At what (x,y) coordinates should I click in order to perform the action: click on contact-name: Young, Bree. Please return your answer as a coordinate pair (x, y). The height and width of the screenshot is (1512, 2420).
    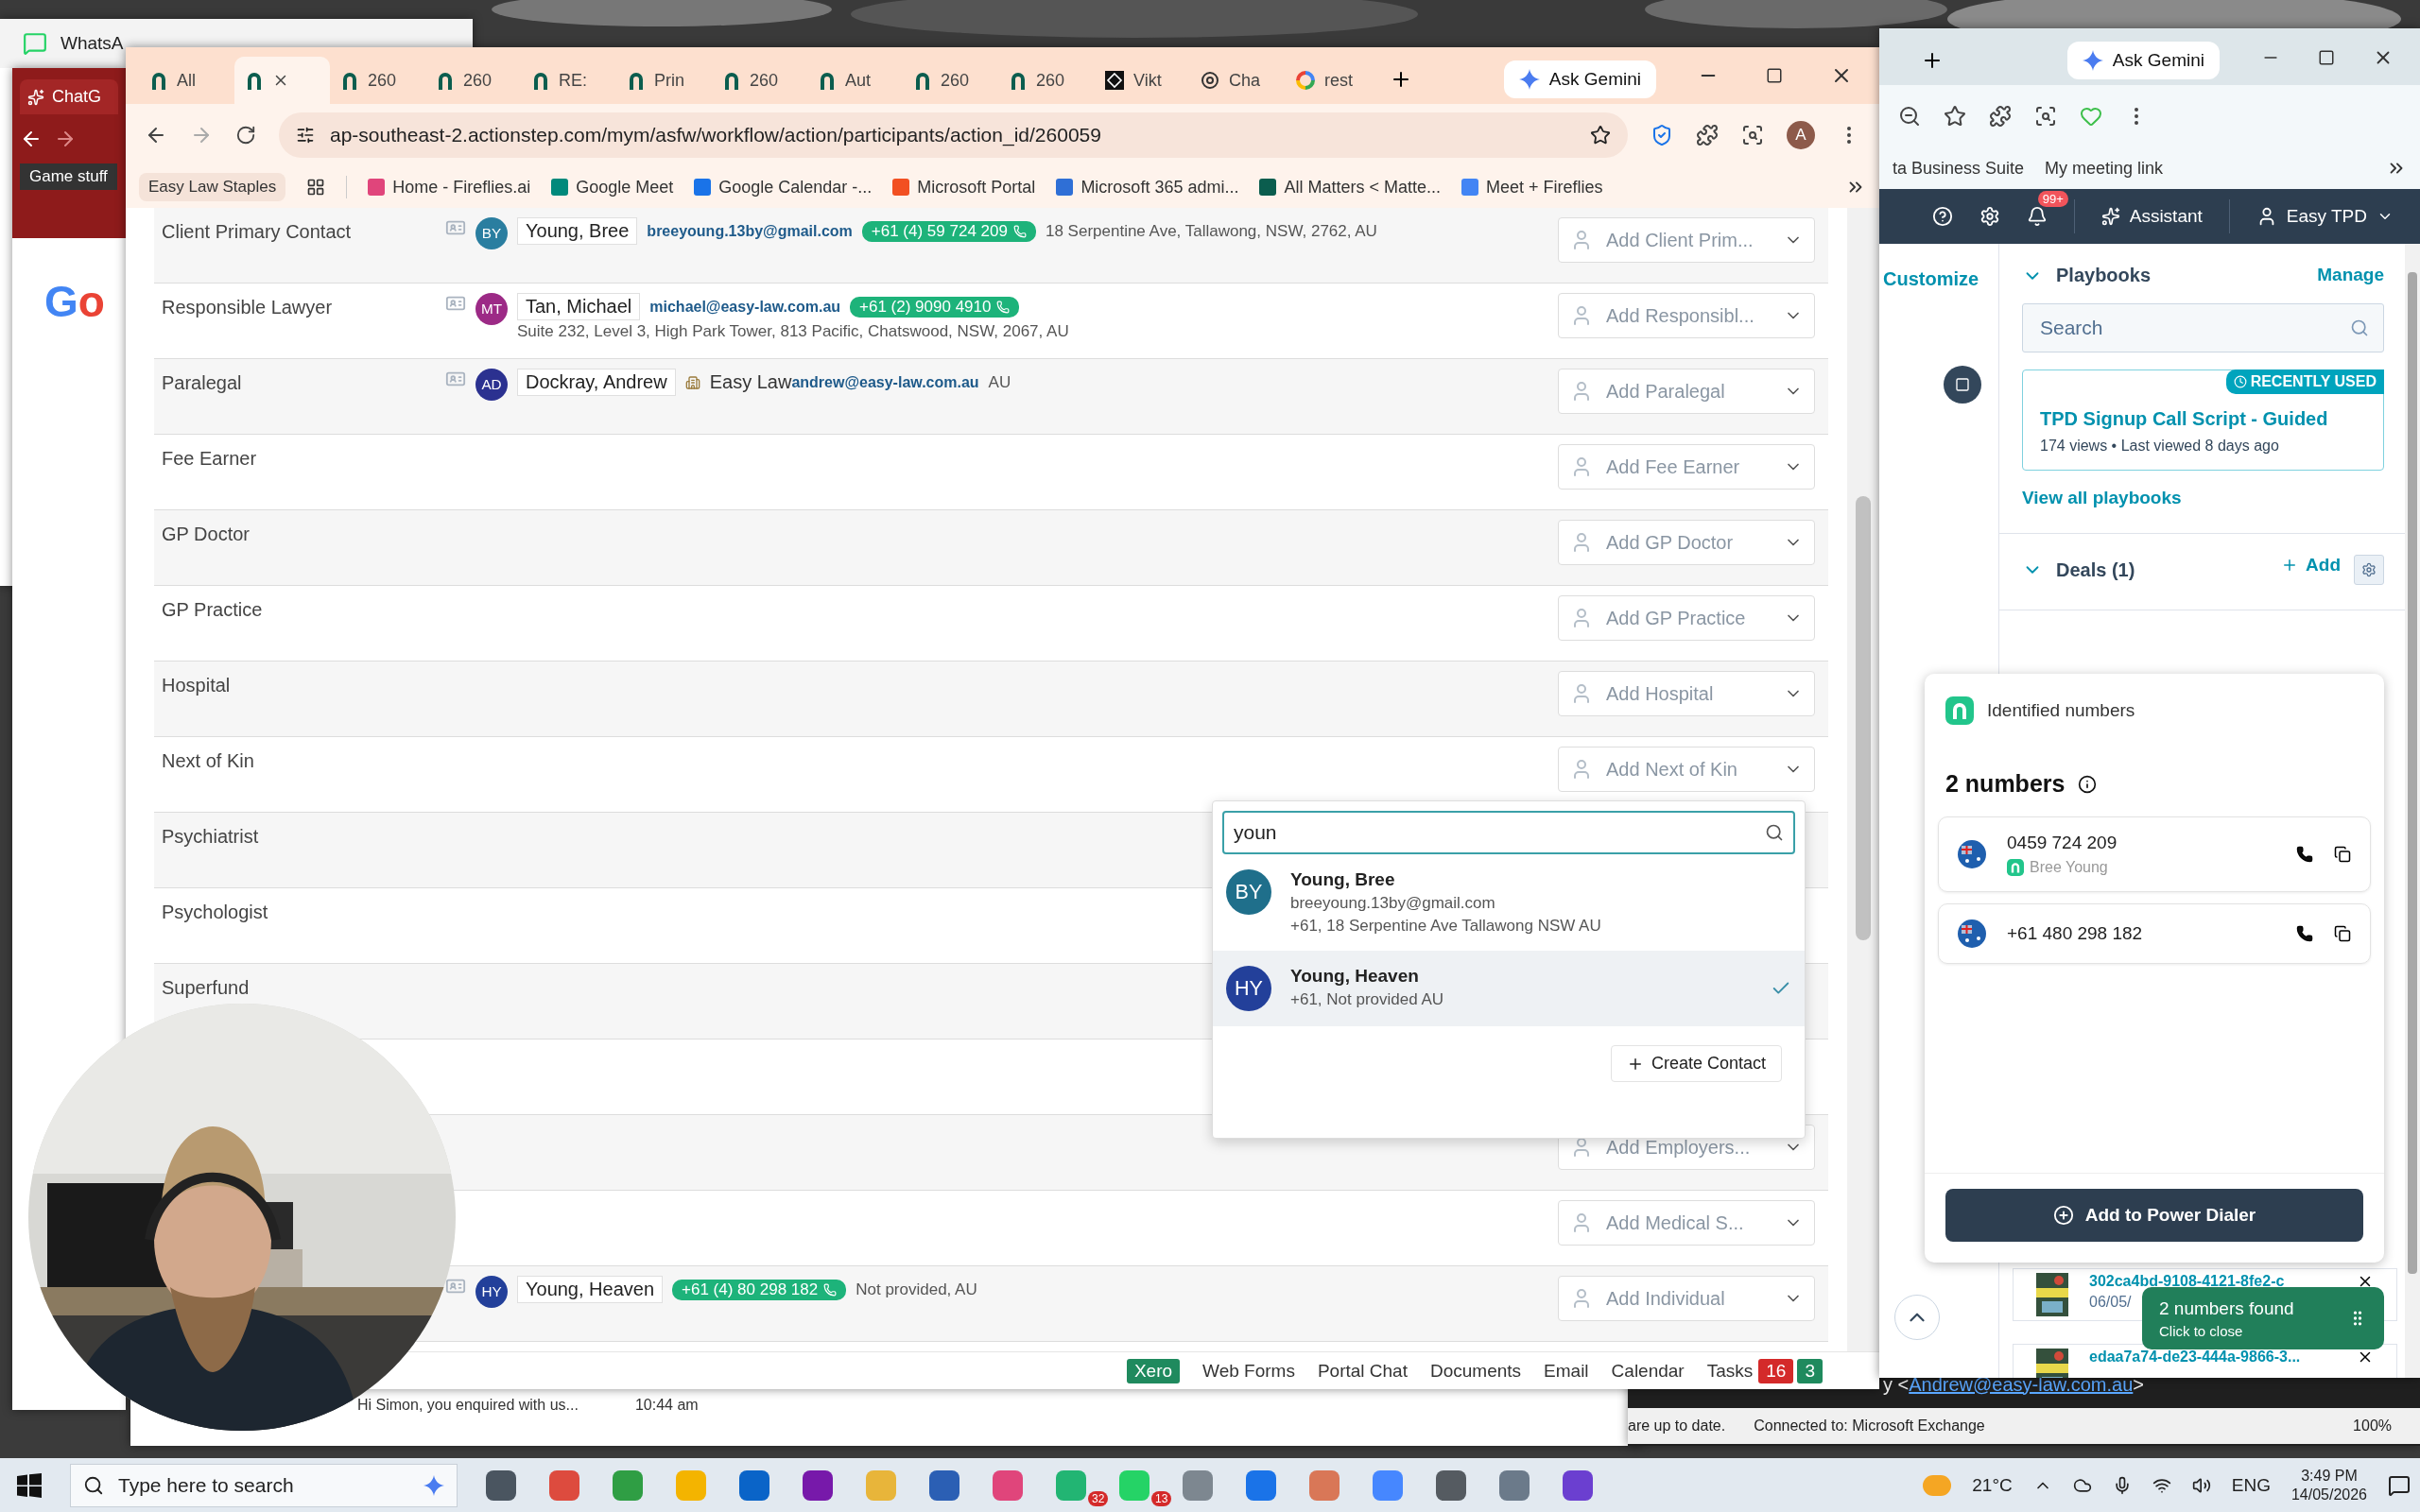
    Looking at the image, I should click on (577, 231).